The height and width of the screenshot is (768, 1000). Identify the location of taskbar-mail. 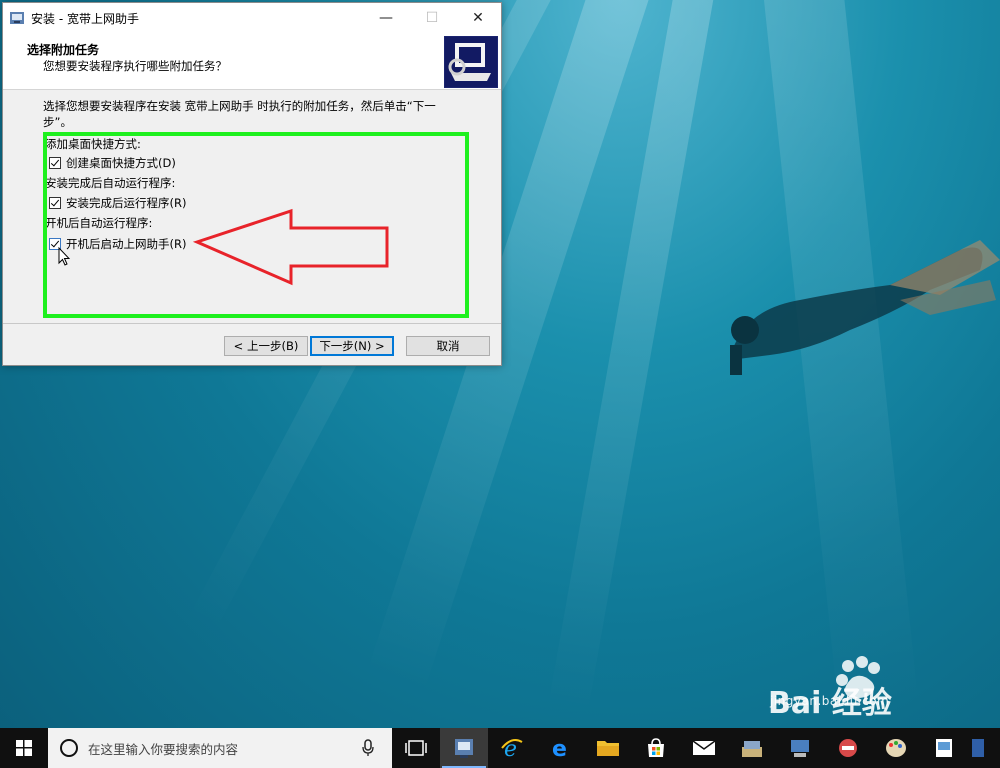
(704, 748).